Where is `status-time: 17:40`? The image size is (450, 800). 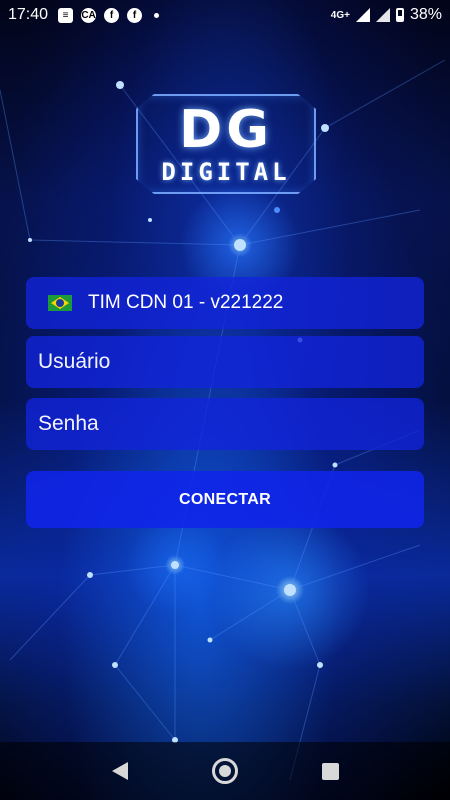
status-time: 17:40 is located at coordinates (28, 14).